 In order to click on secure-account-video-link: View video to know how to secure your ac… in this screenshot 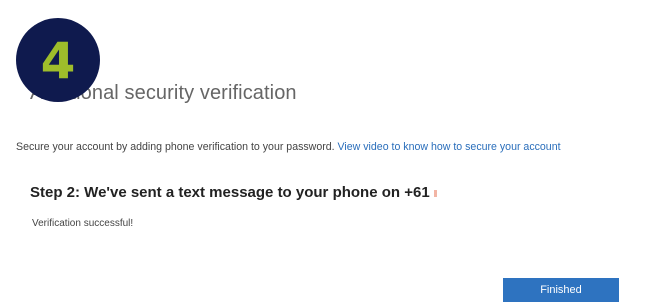, I will do `click(449, 147)`.